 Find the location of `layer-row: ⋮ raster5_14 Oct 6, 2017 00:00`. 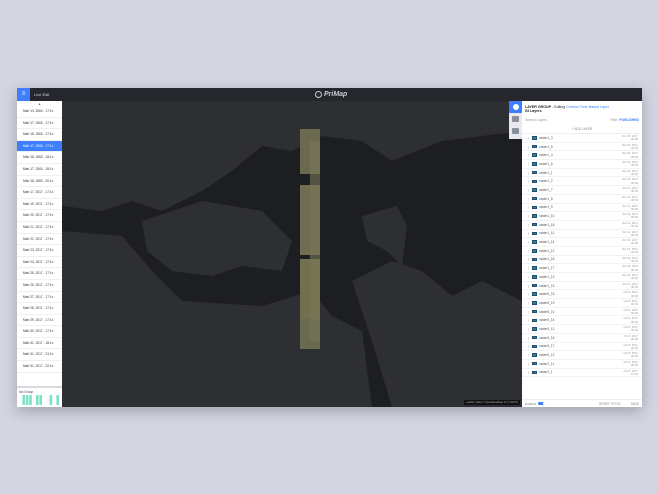

layer-row: ⋮ raster5_14 Oct 6, 2017 00:00 is located at coordinates (582, 321).